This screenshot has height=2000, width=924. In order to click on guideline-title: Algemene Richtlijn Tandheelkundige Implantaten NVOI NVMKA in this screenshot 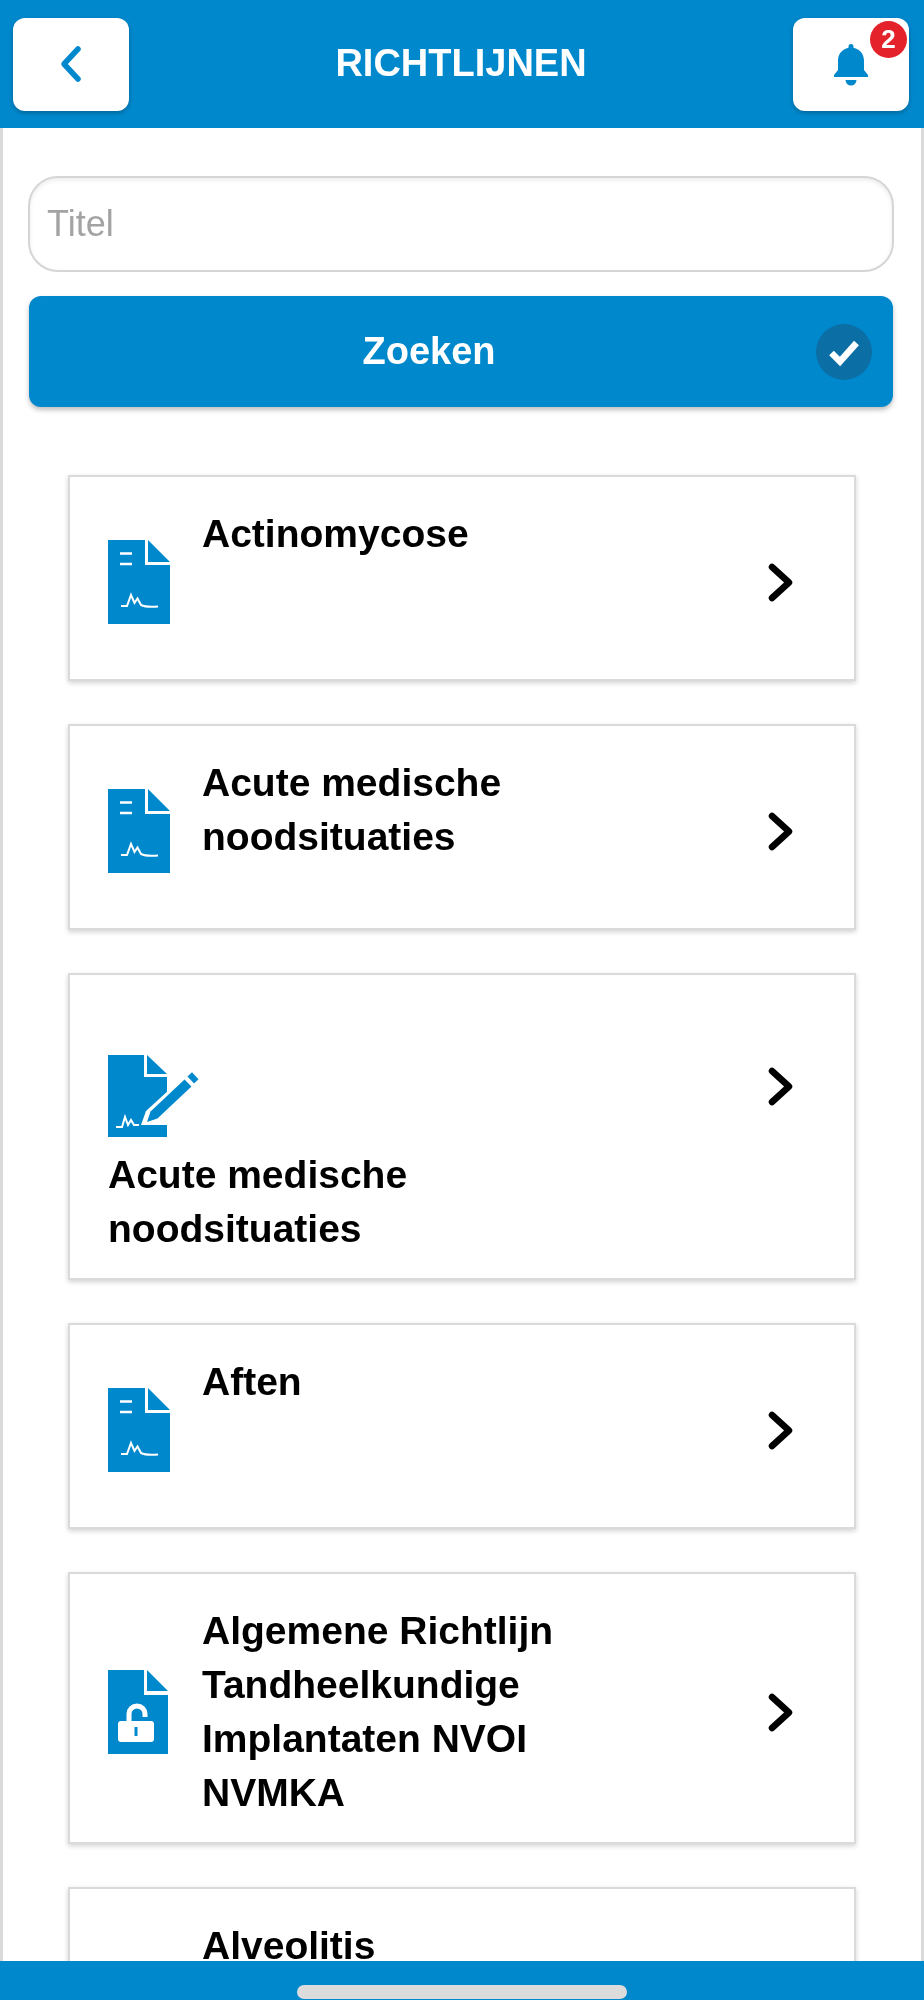, I will do `click(378, 1712)`.